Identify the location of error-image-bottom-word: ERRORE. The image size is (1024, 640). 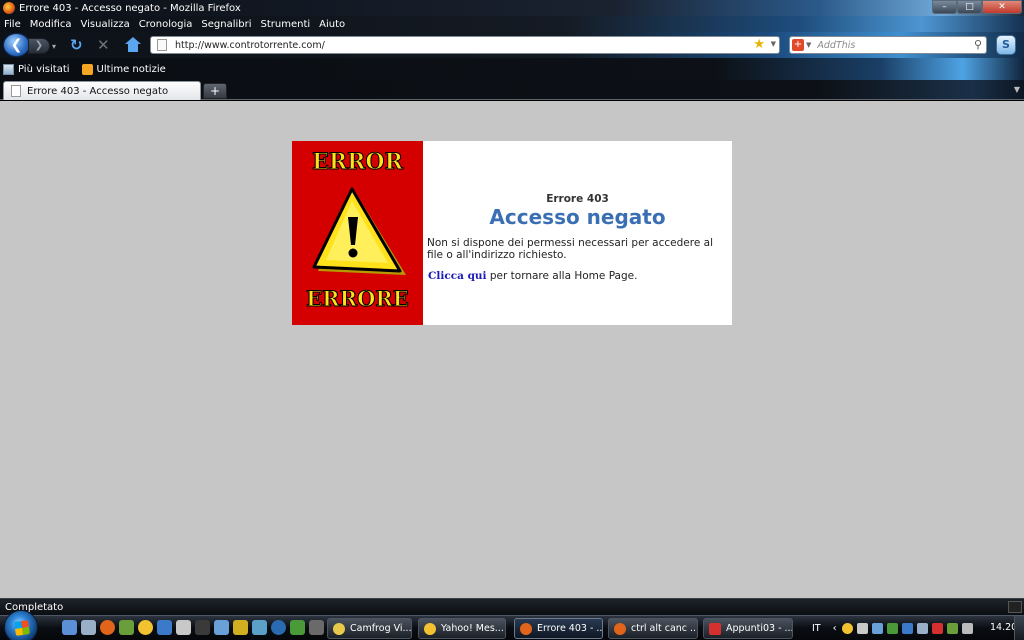
(358, 299).